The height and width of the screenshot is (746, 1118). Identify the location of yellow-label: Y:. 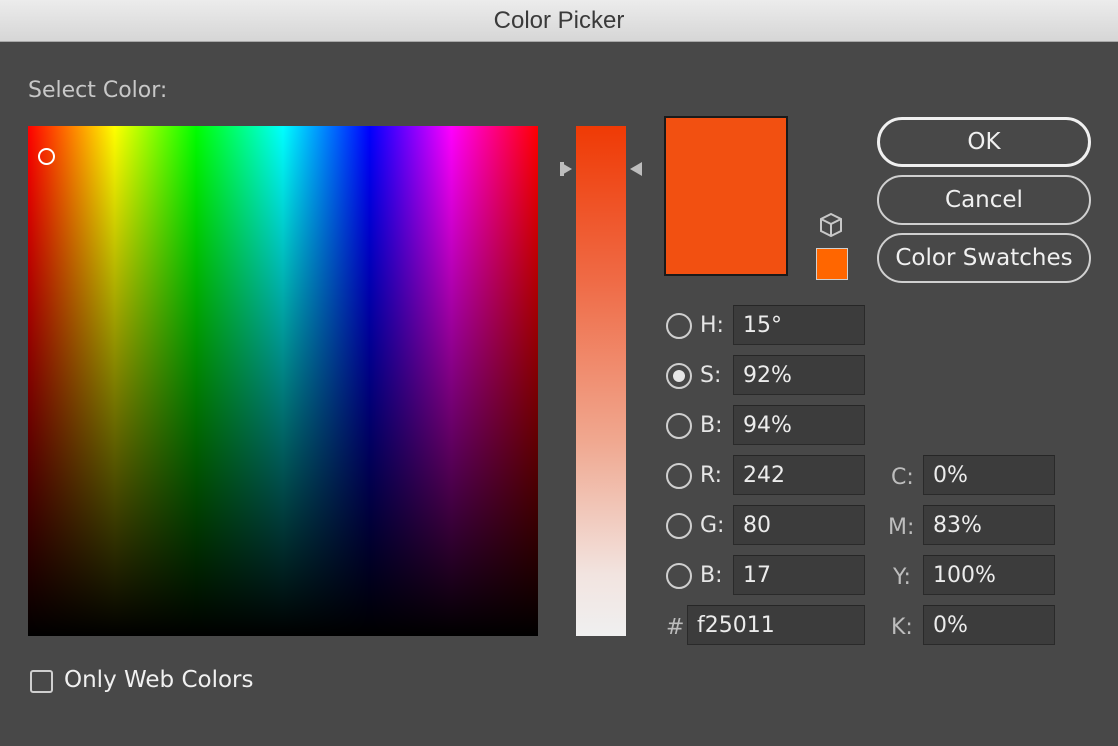
(902, 577).